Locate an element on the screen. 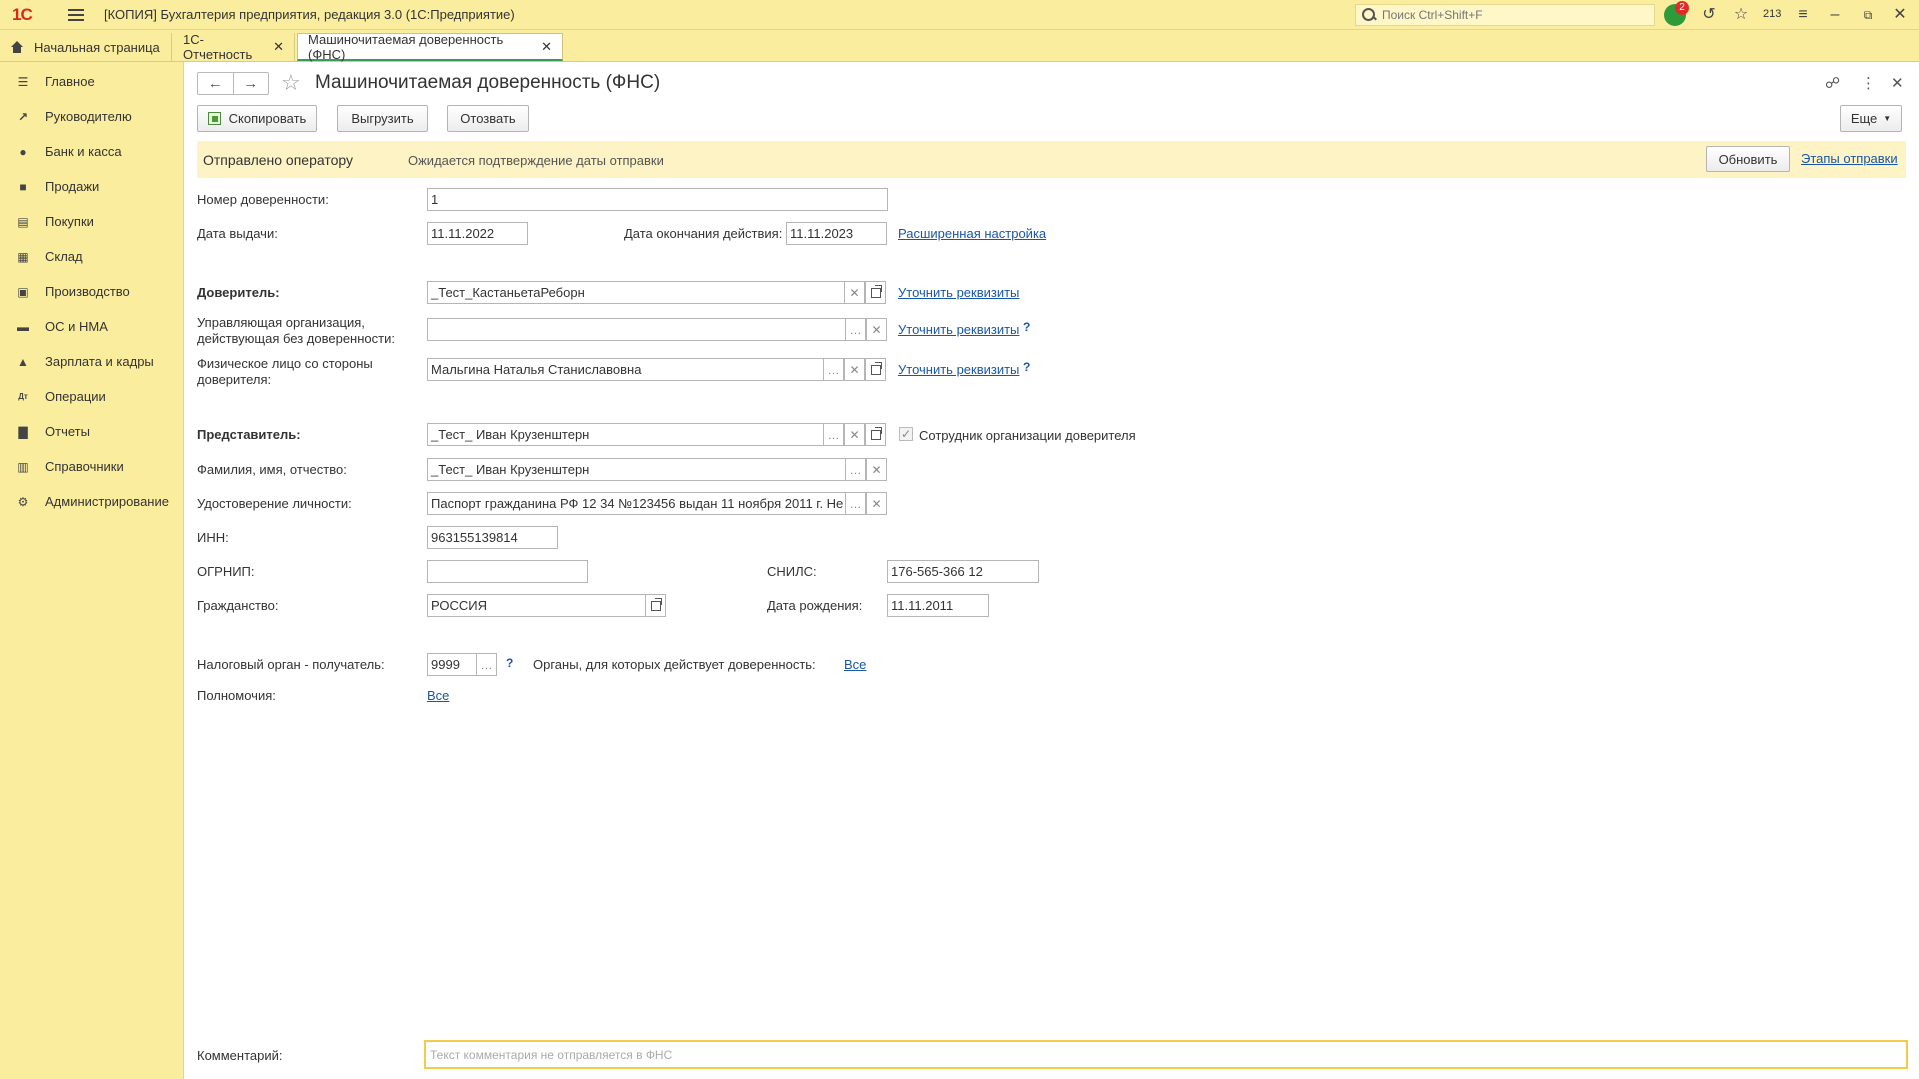  sidebar-item-operations: Дт Операции is located at coordinates (92, 396).